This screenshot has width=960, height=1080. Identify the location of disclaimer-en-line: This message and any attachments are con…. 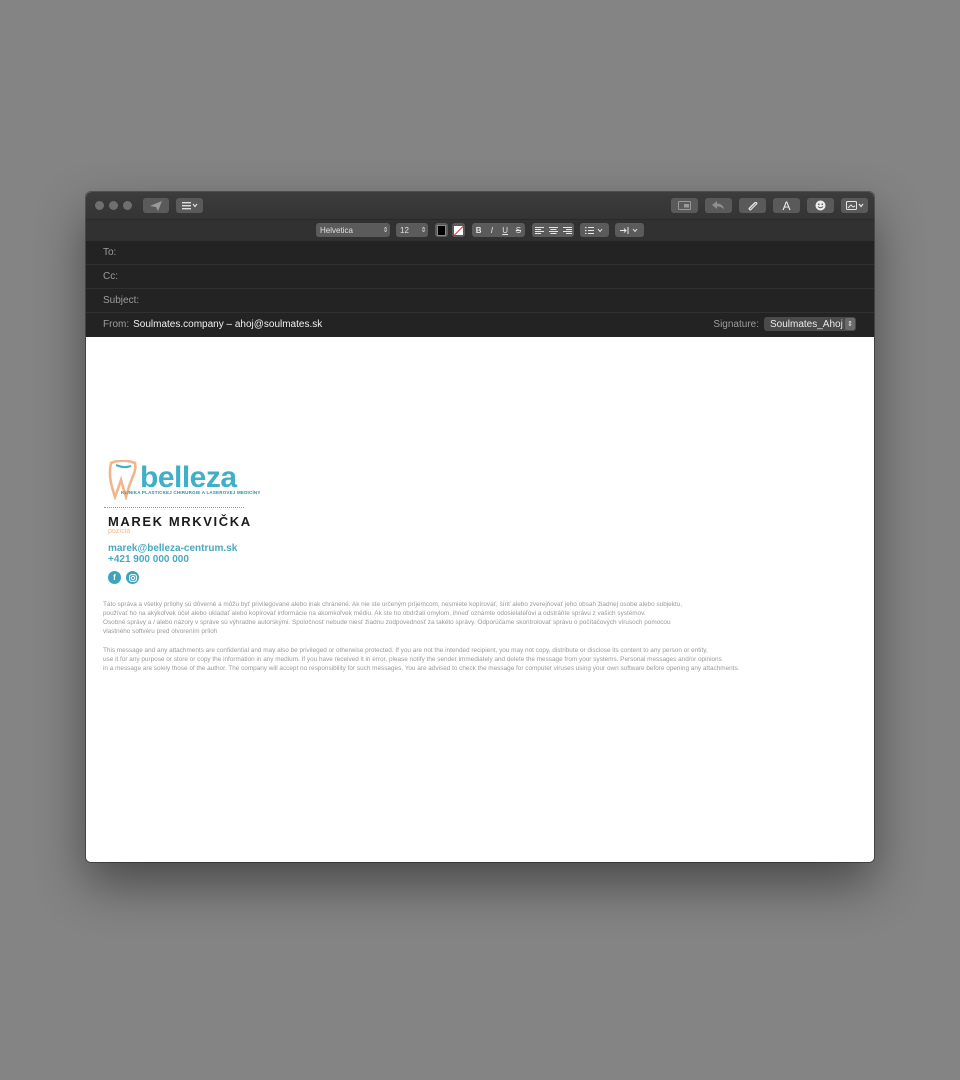
(405, 650).